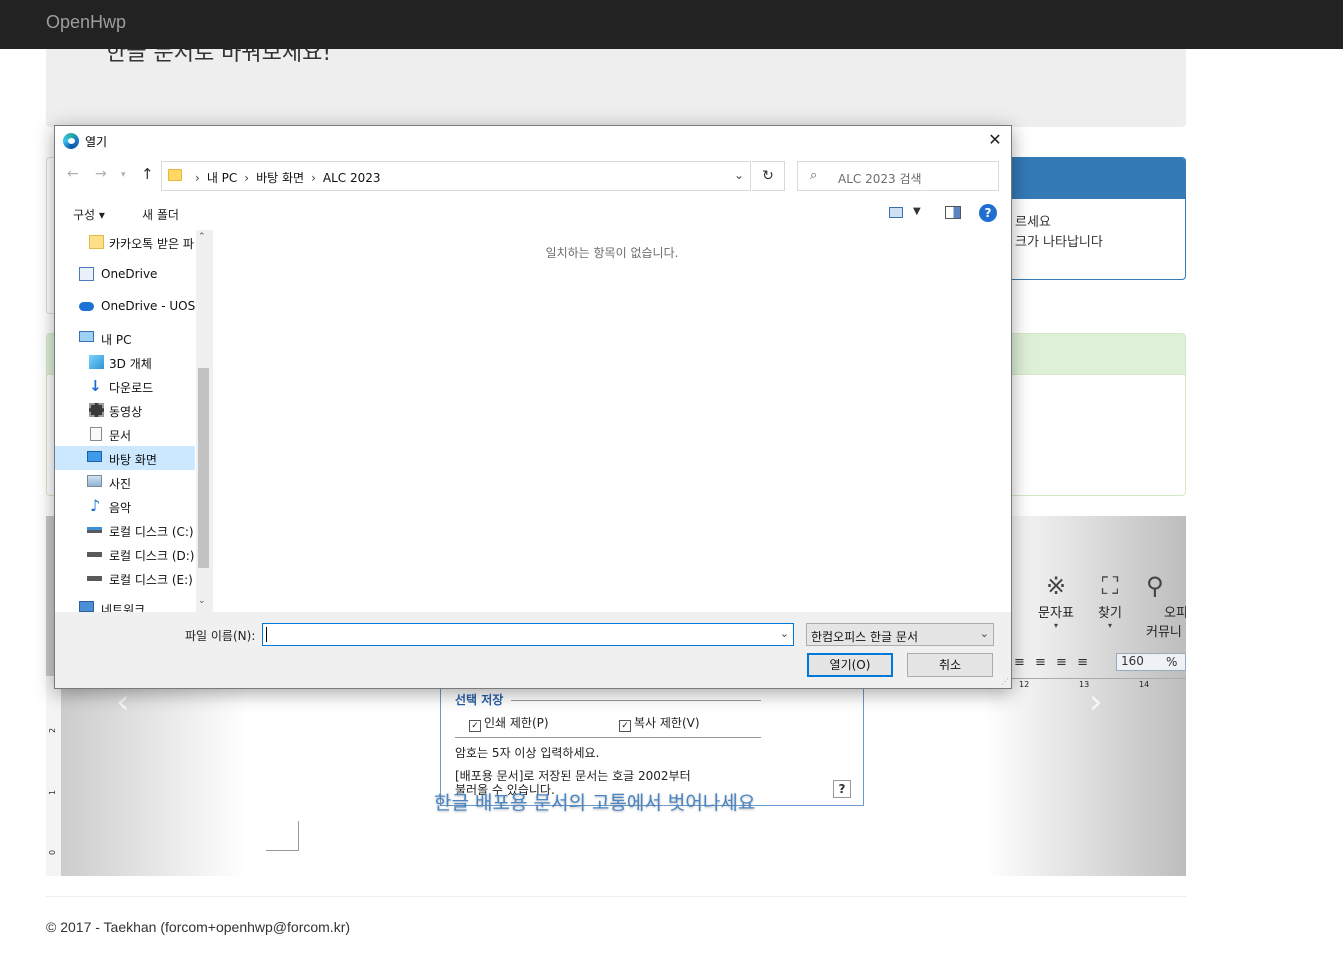 This screenshot has width=1343, height=957. What do you see at coordinates (988, 213) in the screenshot?
I see `help-icon: ?` at bounding box center [988, 213].